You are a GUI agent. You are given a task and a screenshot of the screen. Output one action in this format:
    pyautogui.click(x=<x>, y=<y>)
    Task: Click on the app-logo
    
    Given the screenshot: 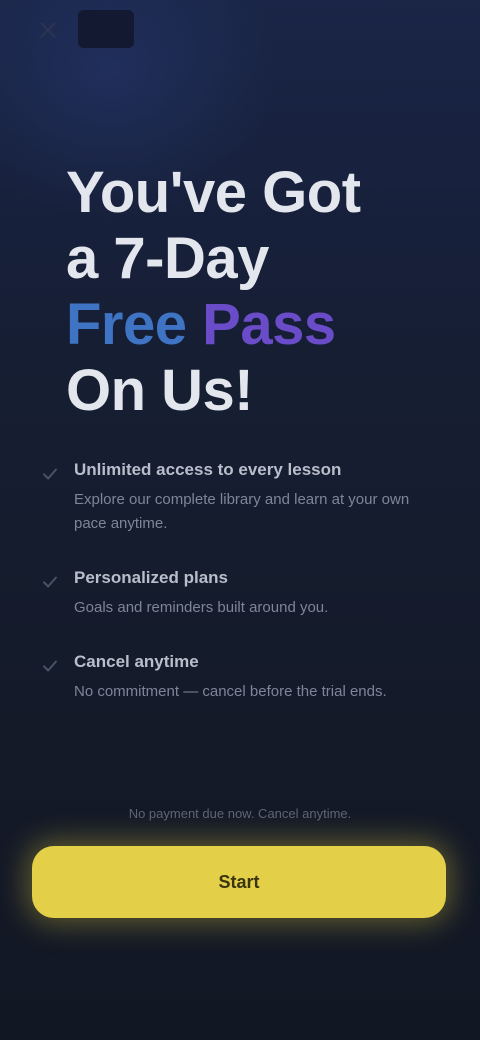 What is the action you would take?
    pyautogui.click(x=106, y=29)
    